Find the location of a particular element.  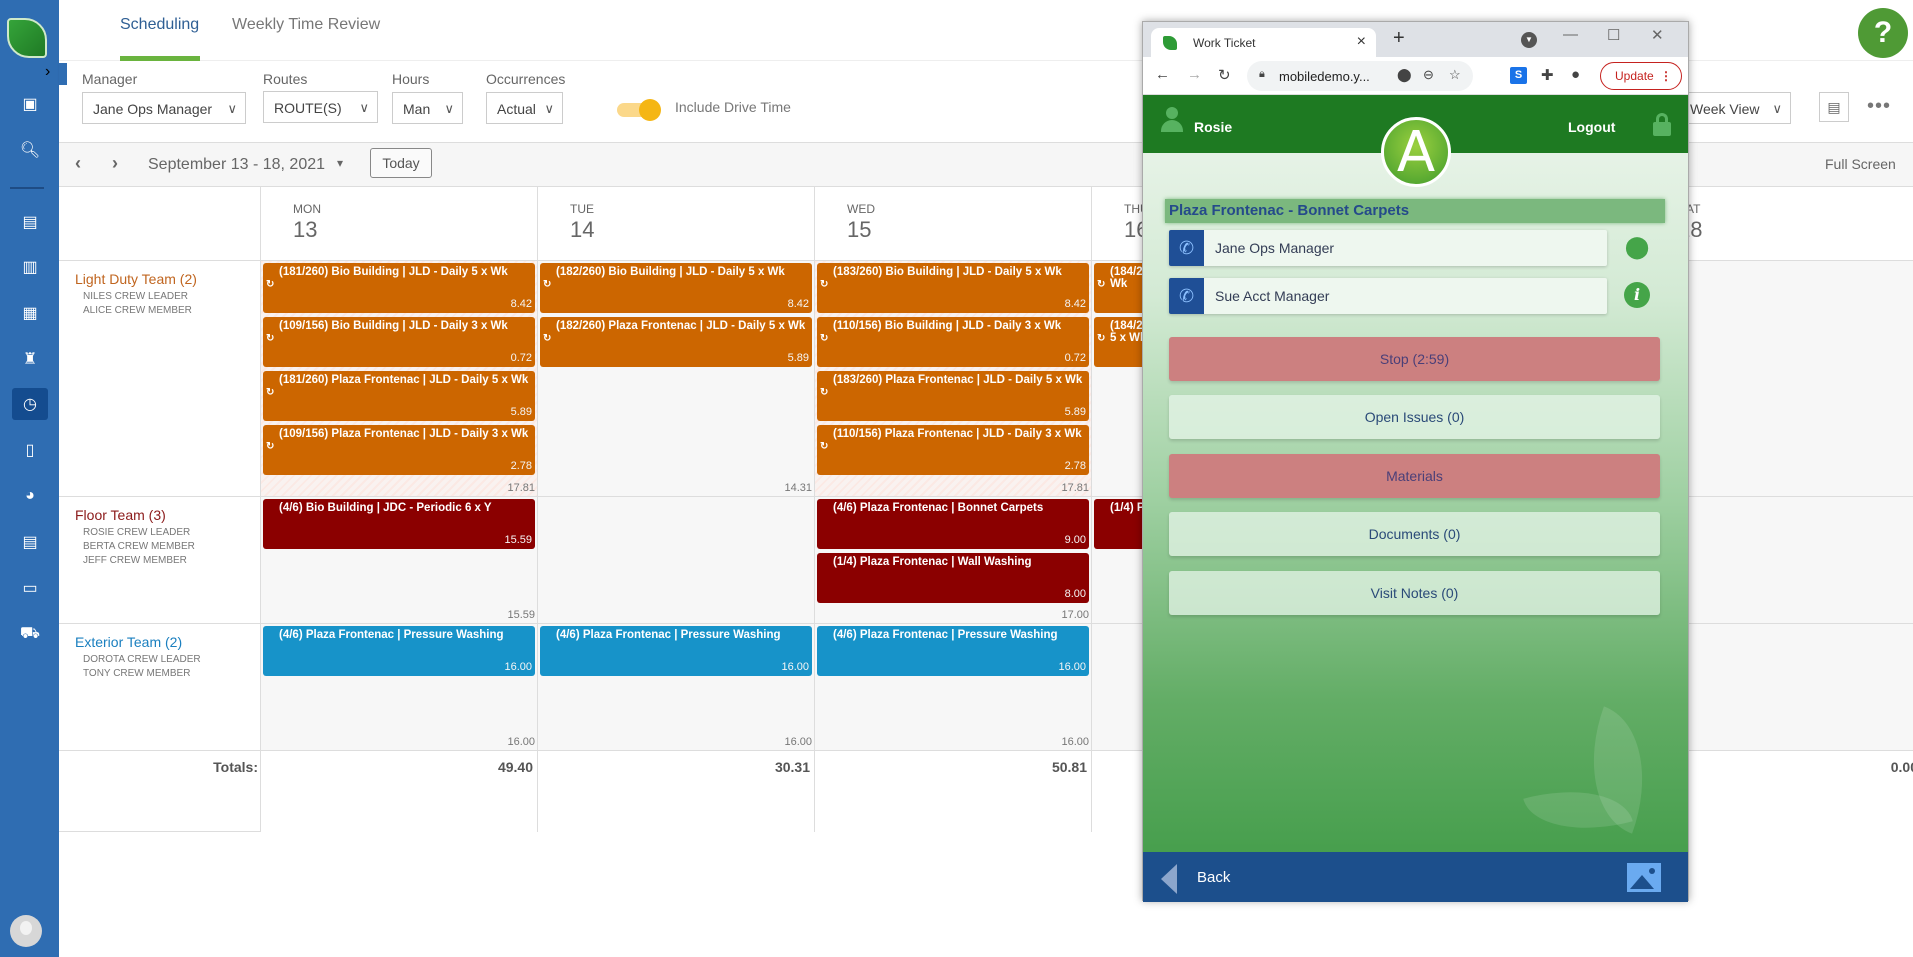

search-icon: 🔍︎ is located at coordinates (30, 150).